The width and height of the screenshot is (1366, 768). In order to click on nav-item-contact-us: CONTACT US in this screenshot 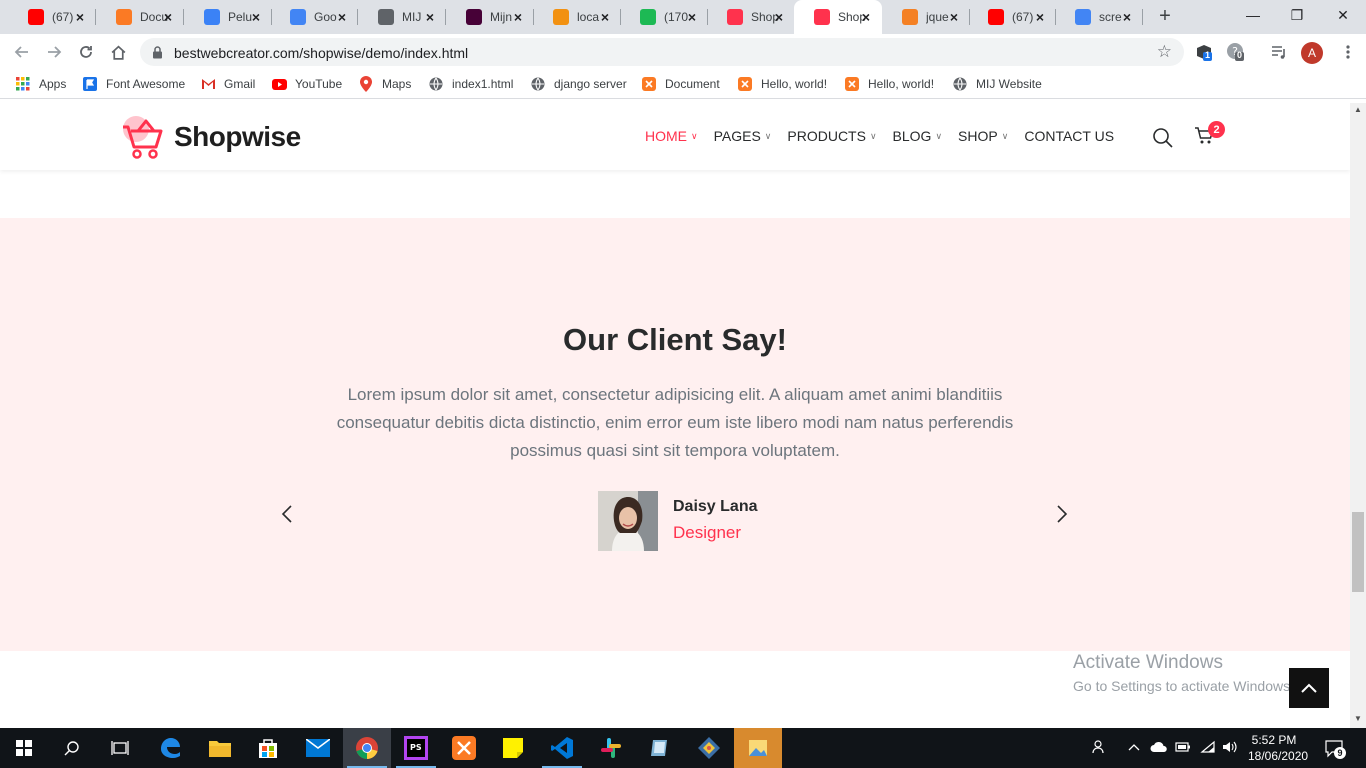, I will do `click(1069, 136)`.